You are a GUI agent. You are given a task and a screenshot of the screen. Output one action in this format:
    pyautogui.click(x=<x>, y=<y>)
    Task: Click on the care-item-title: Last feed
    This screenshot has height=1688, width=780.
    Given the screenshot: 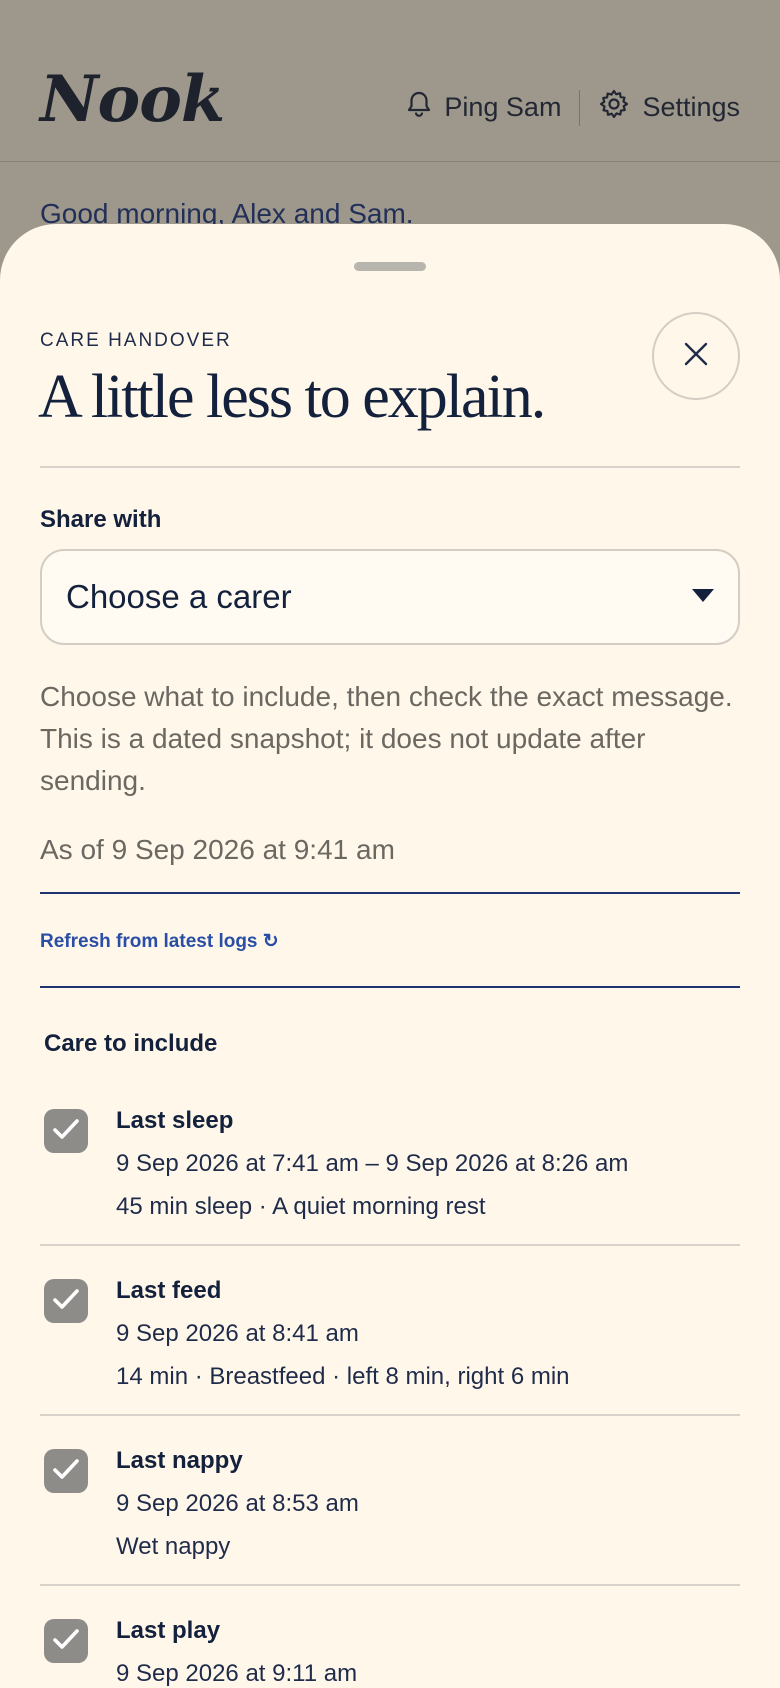 What is the action you would take?
    pyautogui.click(x=169, y=1290)
    